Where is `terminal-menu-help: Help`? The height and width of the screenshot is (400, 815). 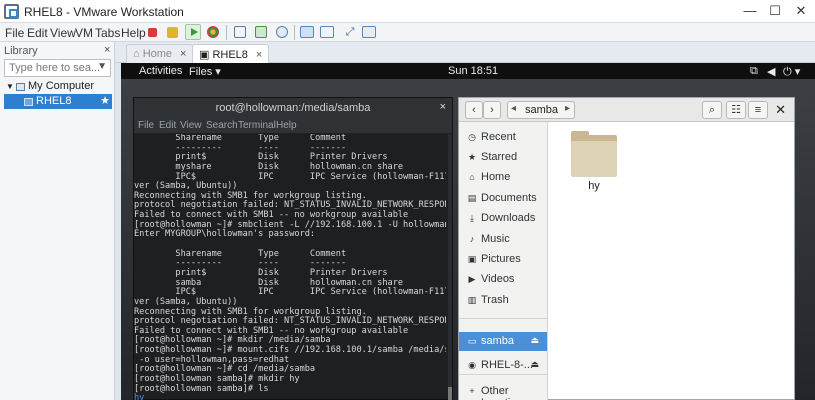 terminal-menu-help: Help is located at coordinates (286, 125).